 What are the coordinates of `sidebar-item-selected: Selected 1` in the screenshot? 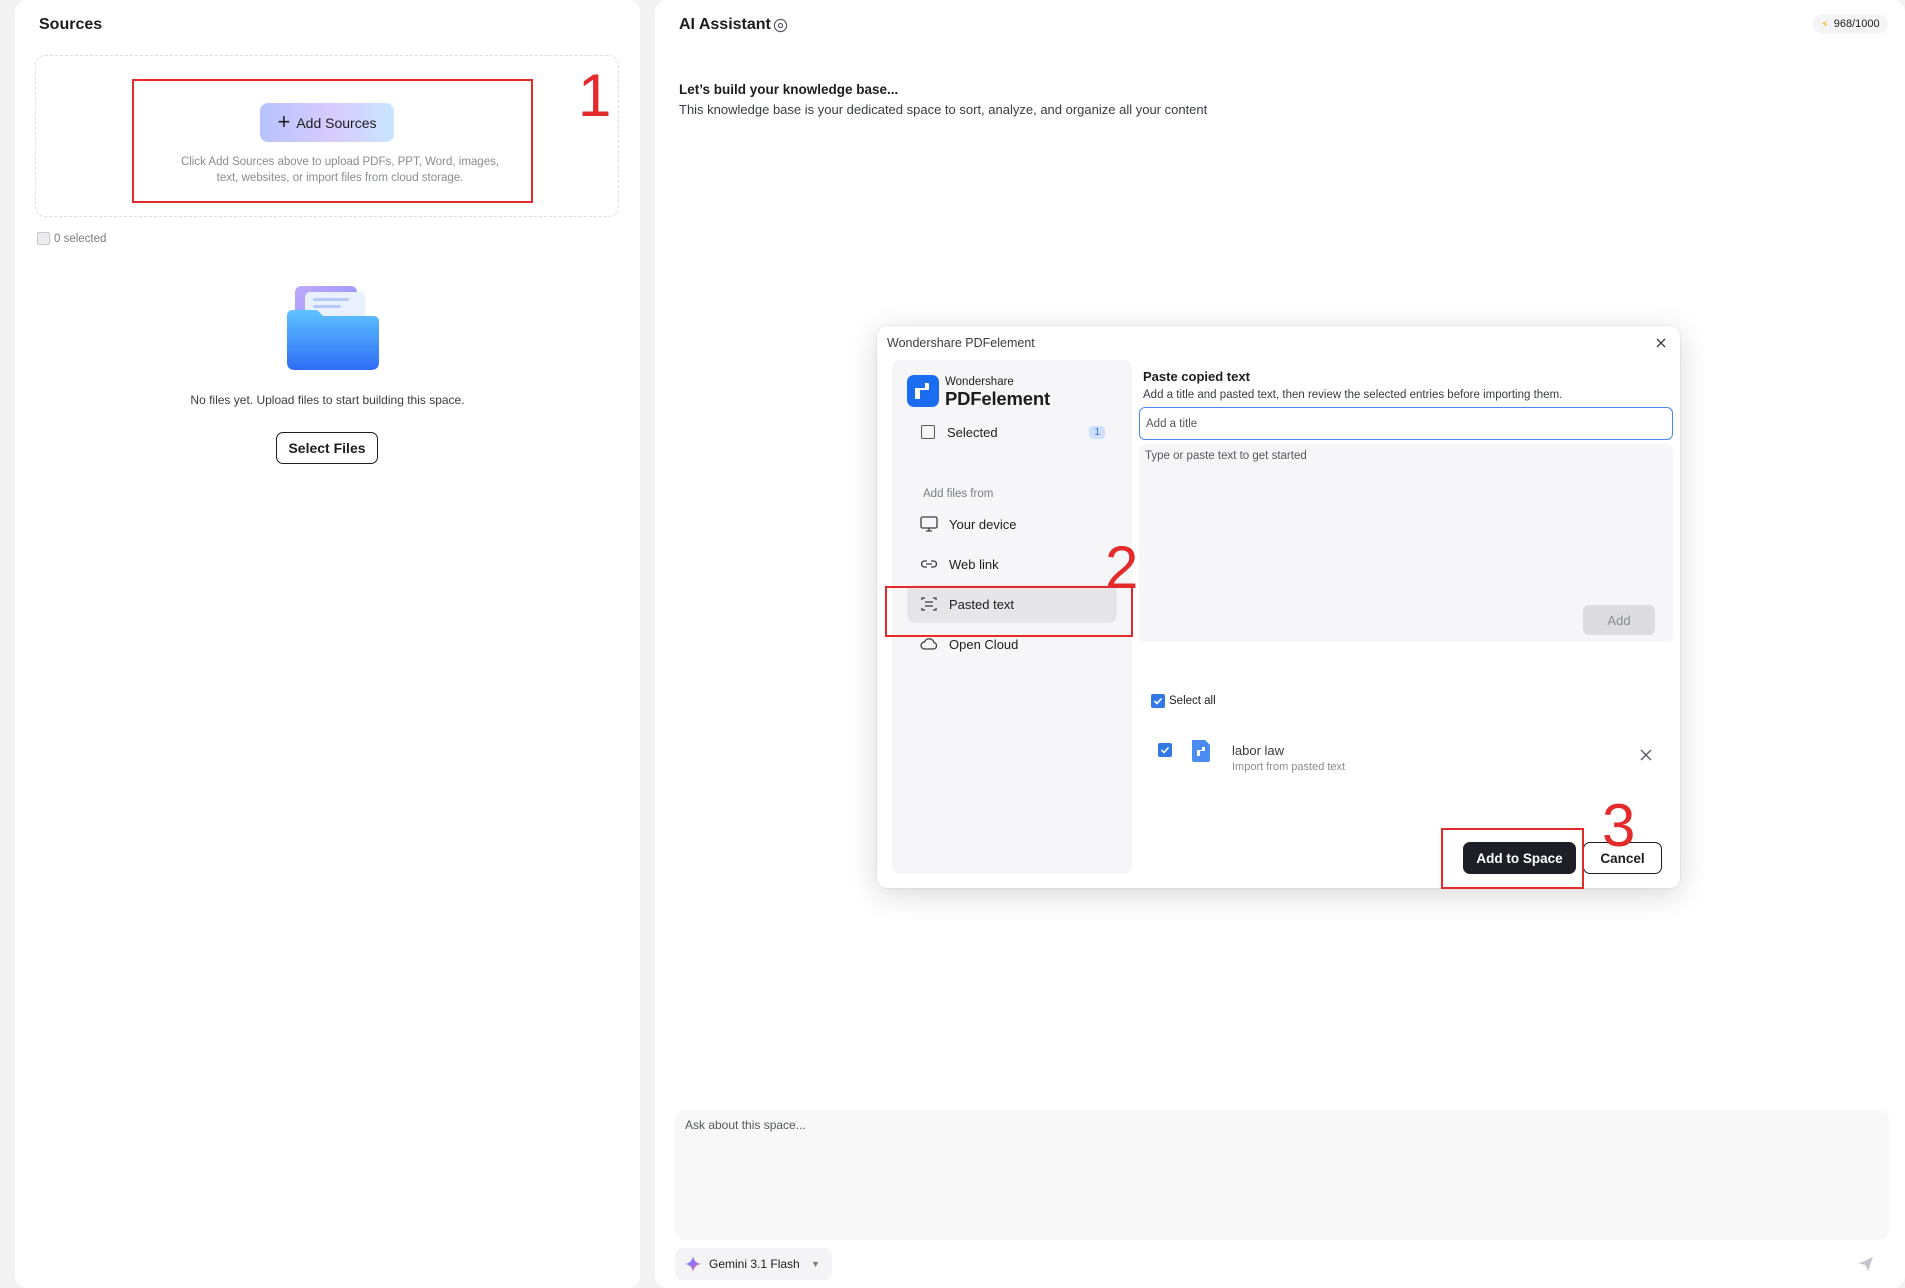 It's located at (1012, 432).